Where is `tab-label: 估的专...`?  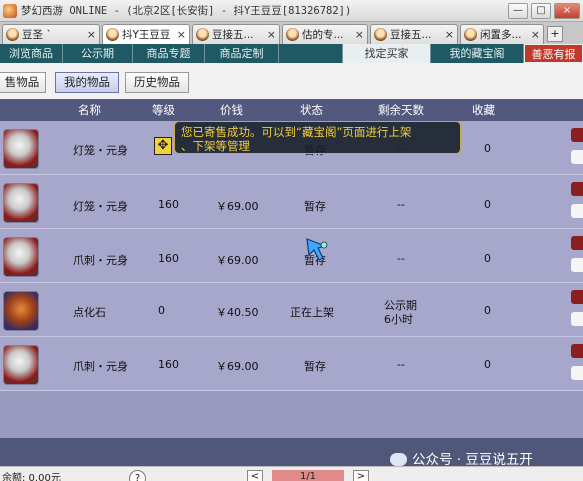
tab-label: 估的专... is located at coordinates (323, 35).